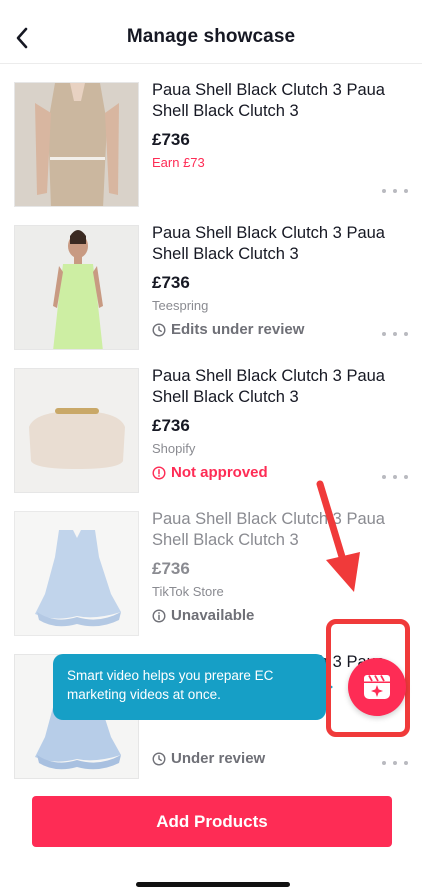  Describe the element at coordinates (174, 448) in the screenshot. I see `product-source: Shopify` at that location.